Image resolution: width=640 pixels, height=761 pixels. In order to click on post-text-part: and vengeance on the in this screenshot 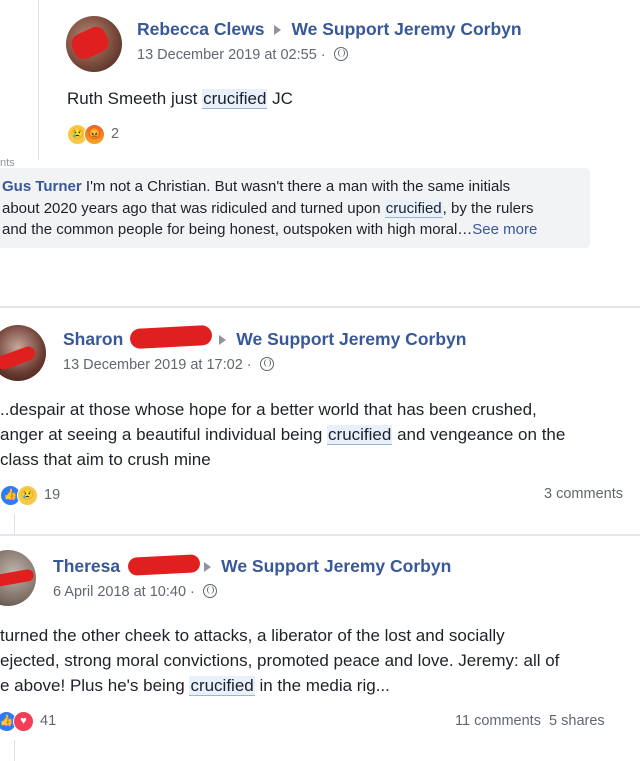, I will do `click(479, 434)`.